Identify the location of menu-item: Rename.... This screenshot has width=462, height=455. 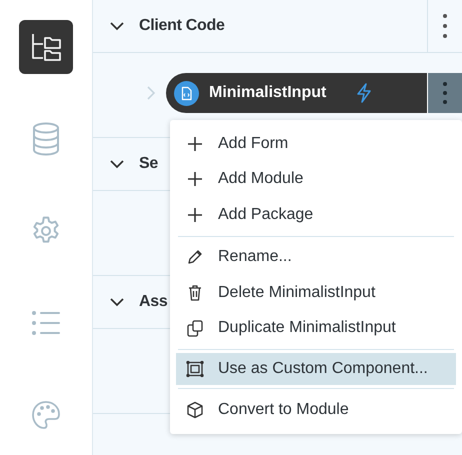
(316, 257).